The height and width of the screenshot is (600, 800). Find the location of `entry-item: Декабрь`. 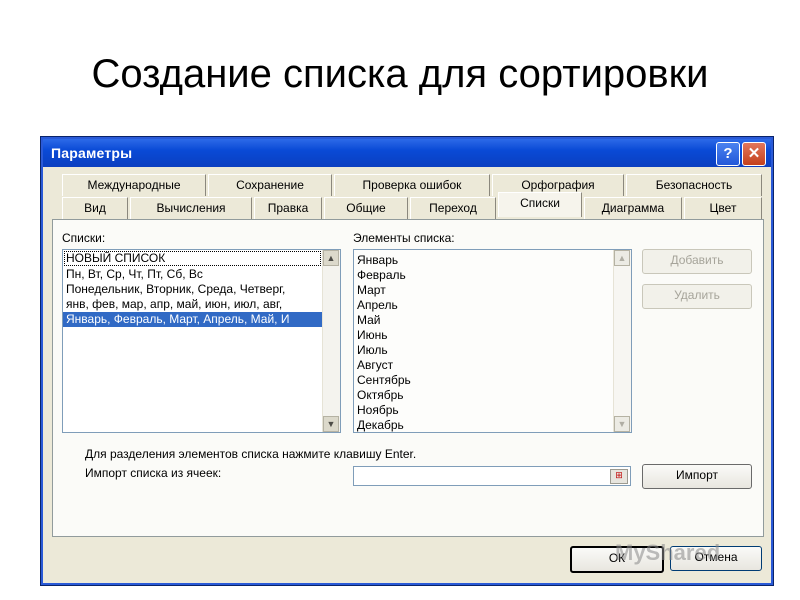

entry-item: Декабрь is located at coordinates (380, 425).